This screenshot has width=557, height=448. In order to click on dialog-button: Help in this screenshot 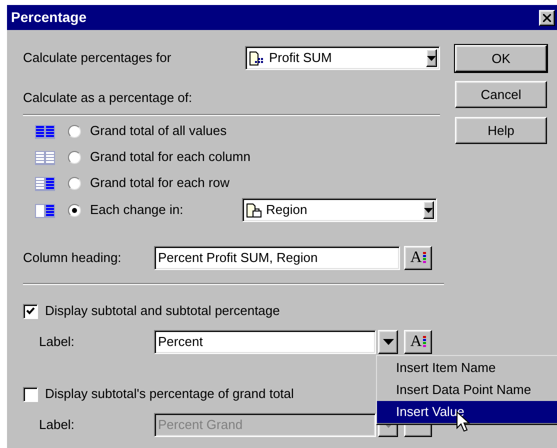, I will do `click(501, 130)`.